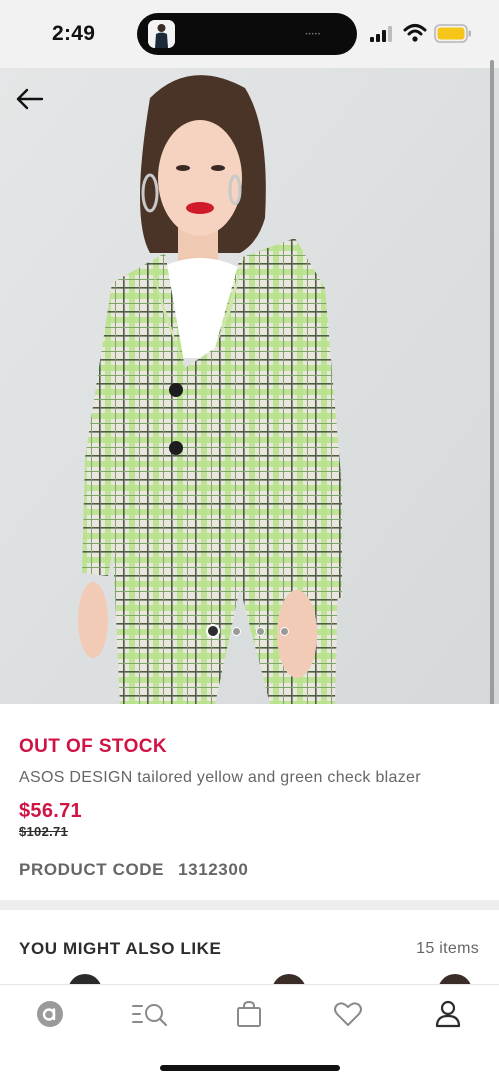 Image resolution: width=499 pixels, height=1080 pixels. What do you see at coordinates (249, 1032) in the screenshot?
I see `bottom-nav` at bounding box center [249, 1032].